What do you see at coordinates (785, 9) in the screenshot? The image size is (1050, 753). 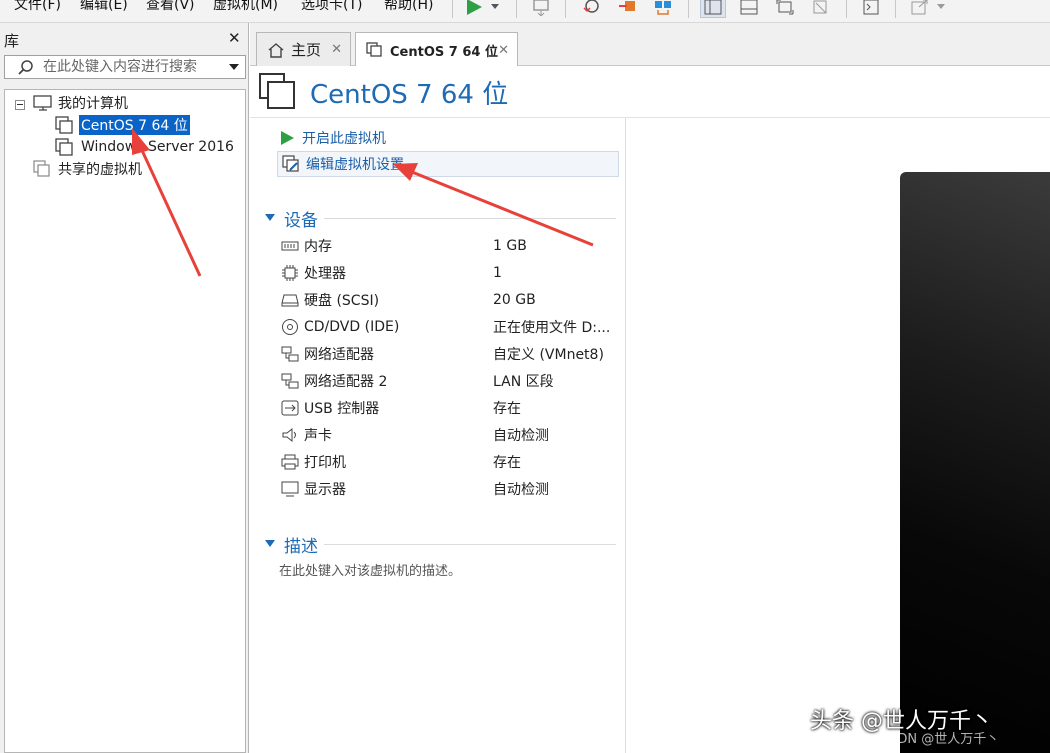 I see `full-screen-button` at bounding box center [785, 9].